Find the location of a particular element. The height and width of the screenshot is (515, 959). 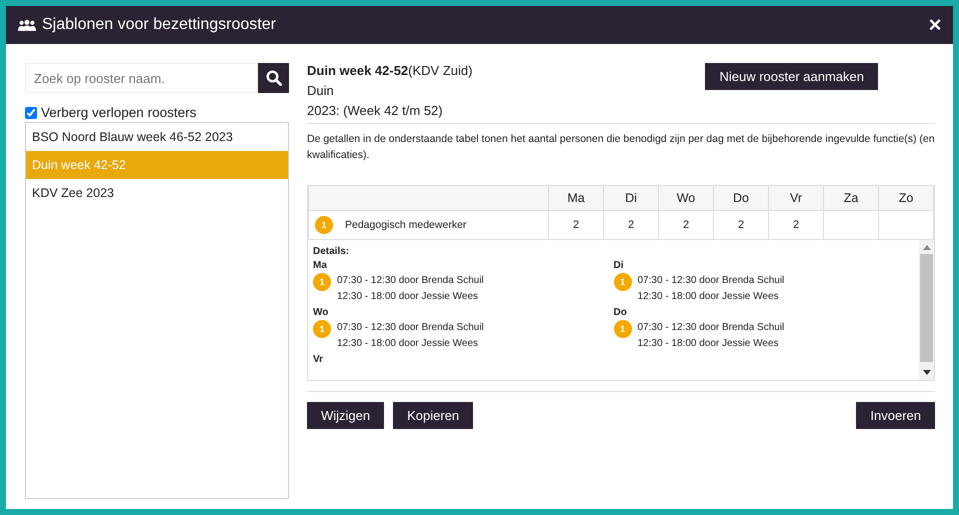

column-header: Zo is located at coordinates (906, 198).